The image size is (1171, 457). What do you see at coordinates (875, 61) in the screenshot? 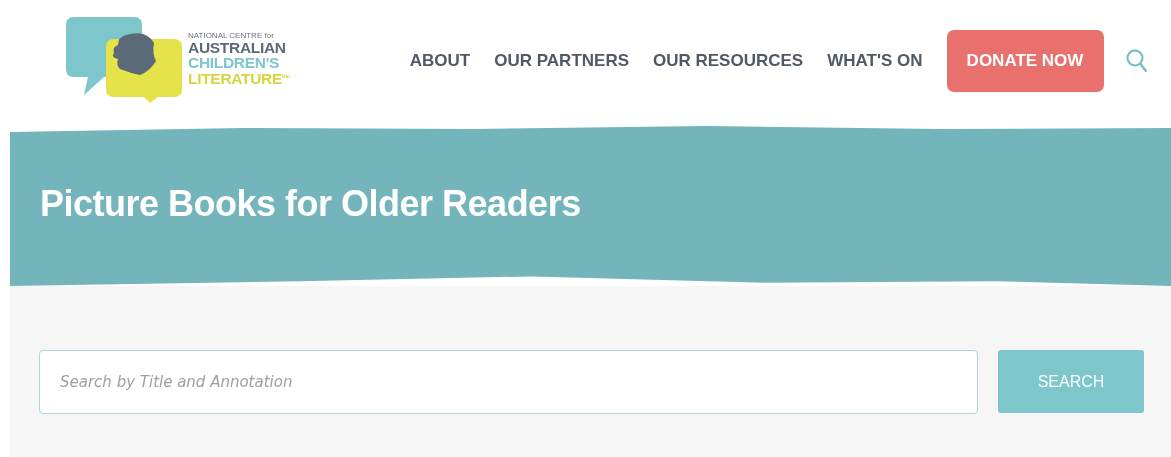
I see `nav-link: WHAT'S ON` at bounding box center [875, 61].